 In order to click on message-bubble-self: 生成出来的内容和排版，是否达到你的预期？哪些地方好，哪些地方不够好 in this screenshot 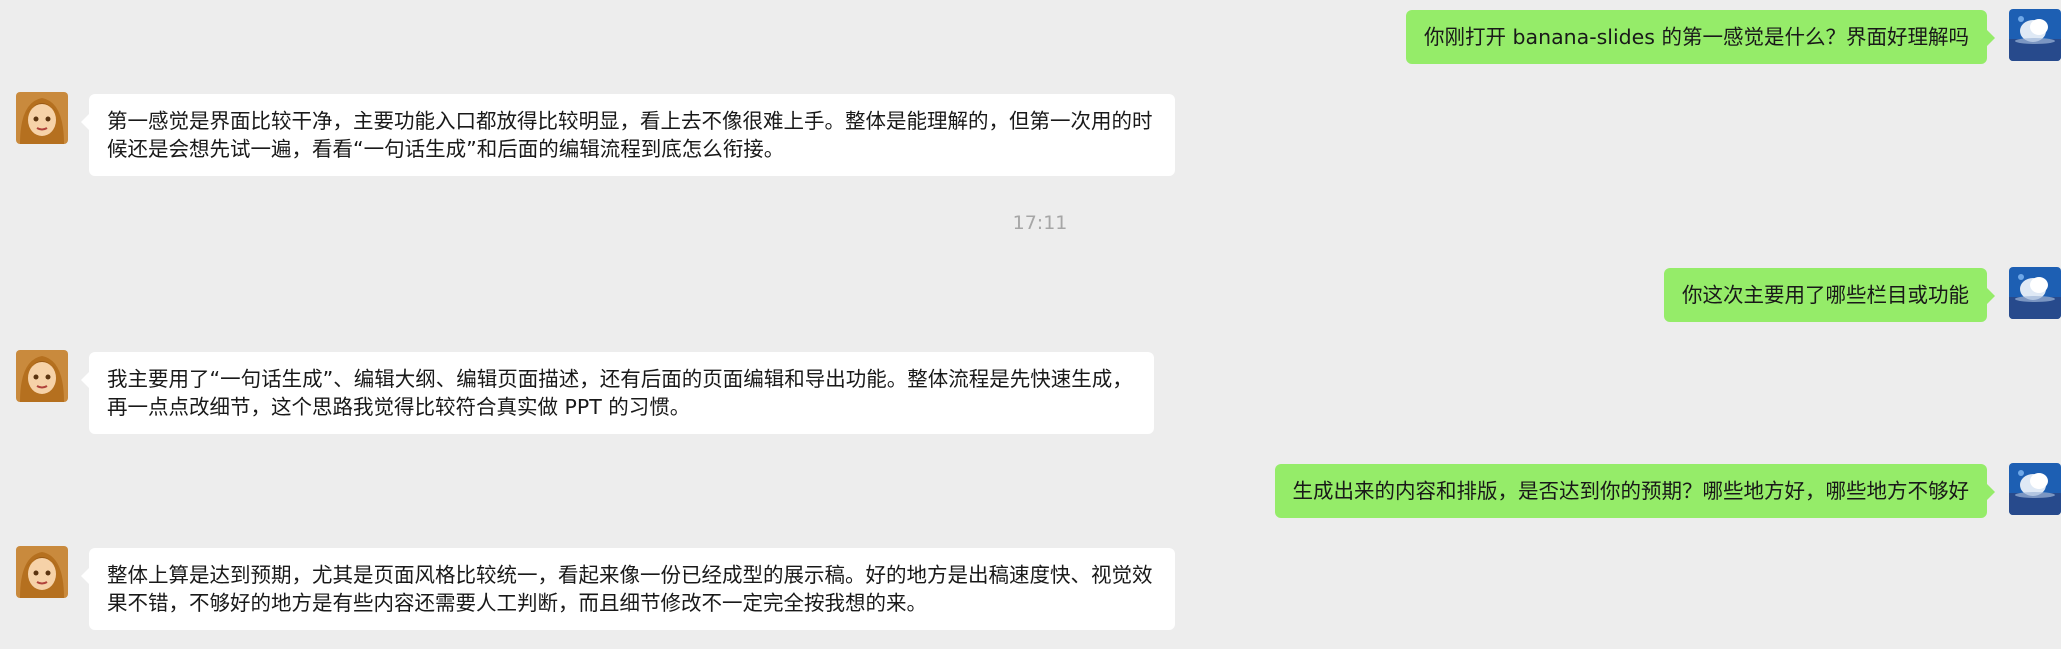, I will do `click(1634, 491)`.